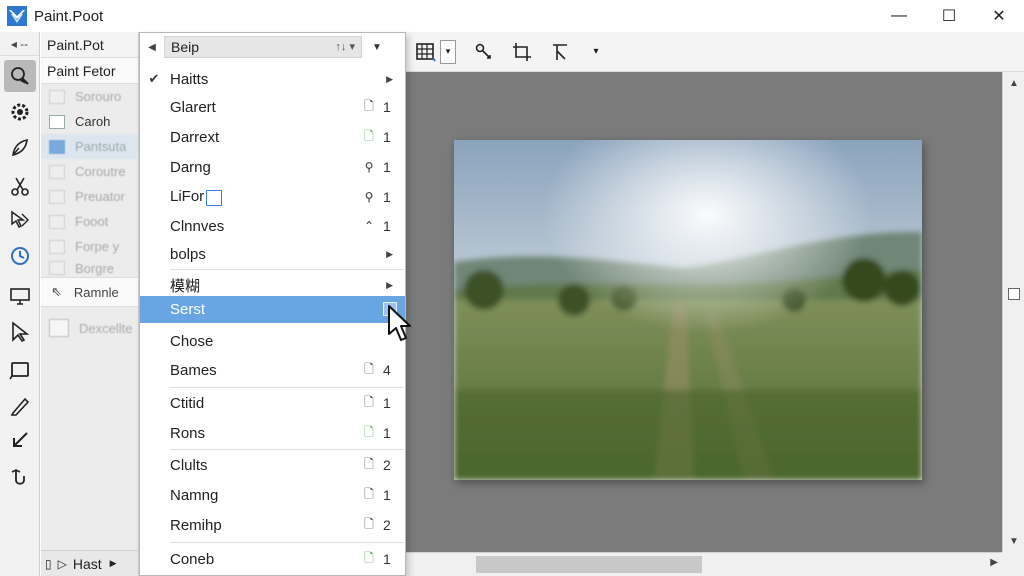 This screenshot has width=1024, height=576. Describe the element at coordinates (512, 16) in the screenshot. I see `title-bar: Paint.Poot — ☐ ✕` at that location.